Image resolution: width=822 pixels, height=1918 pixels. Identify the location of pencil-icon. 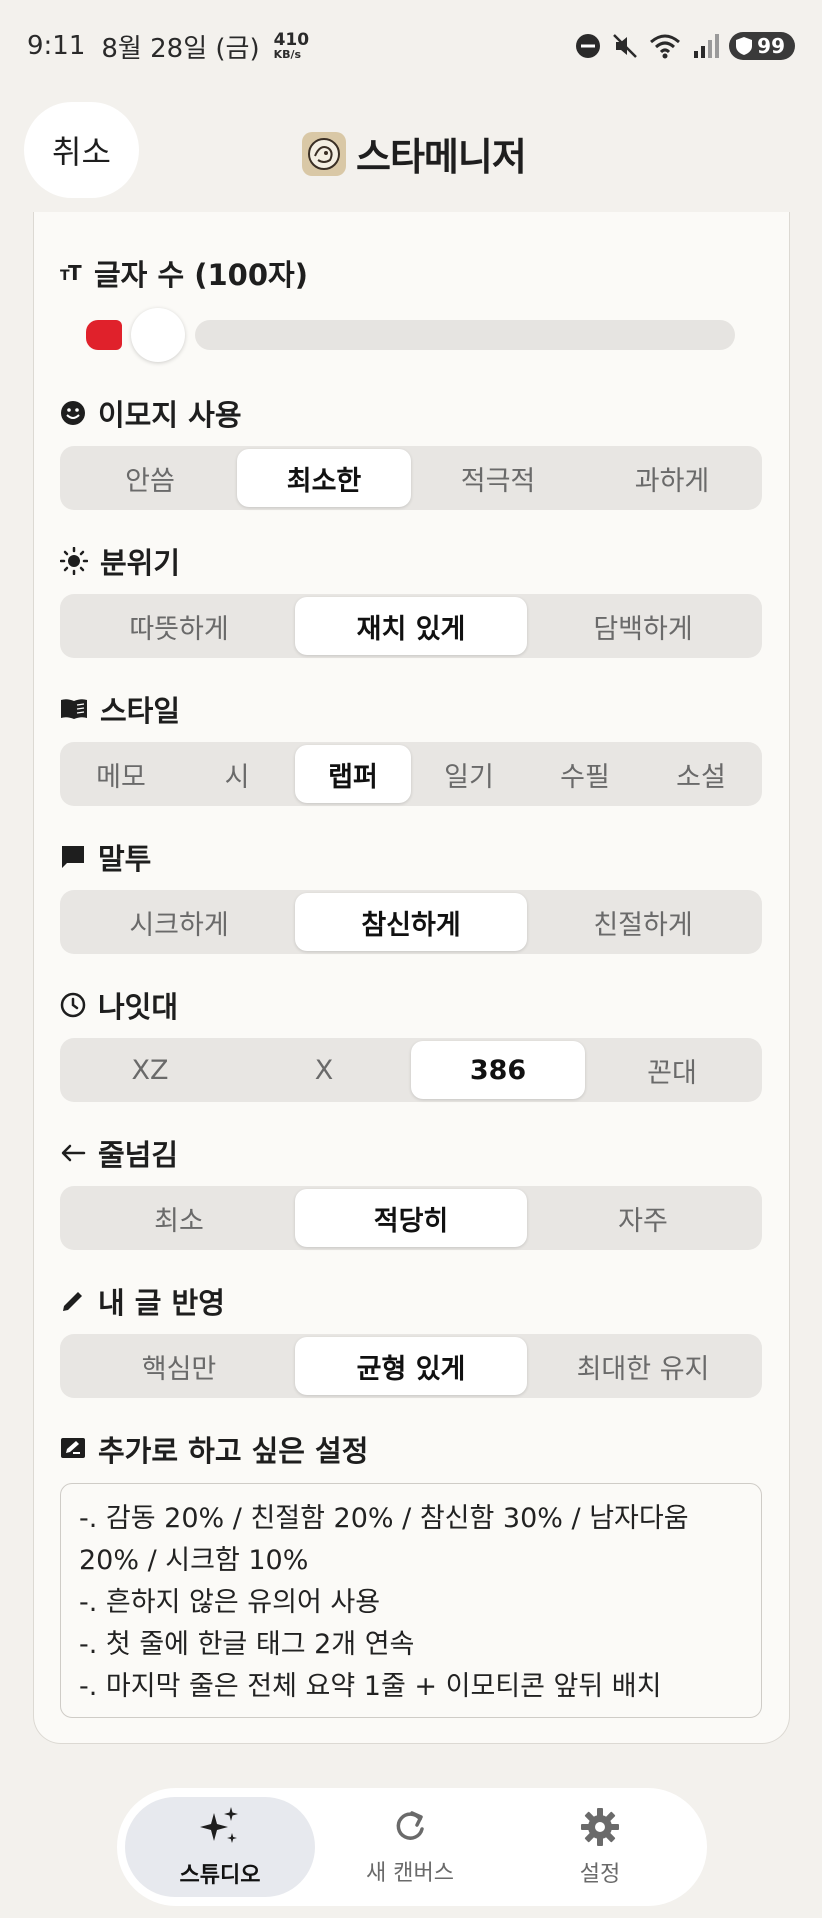
(72, 1301).